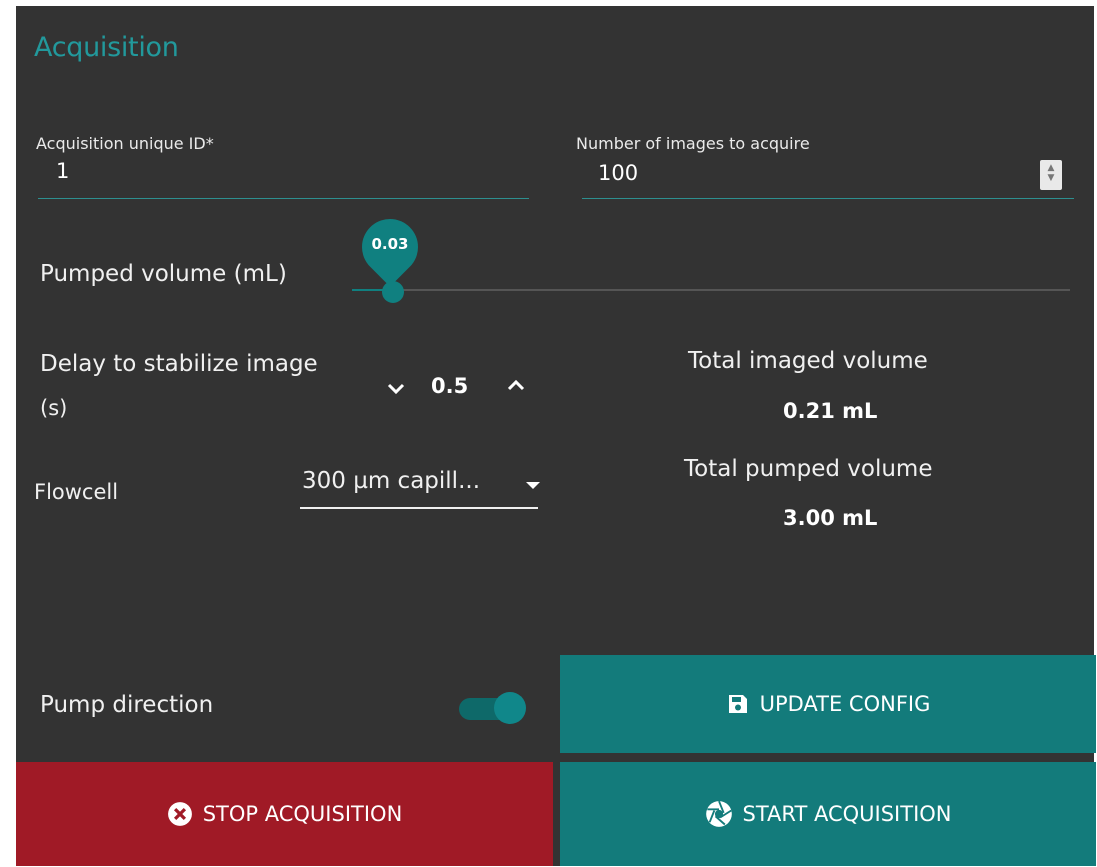 The image size is (1097, 867). What do you see at coordinates (808, 361) in the screenshot?
I see `total-imaged-volume-label: Total imaged volume` at bounding box center [808, 361].